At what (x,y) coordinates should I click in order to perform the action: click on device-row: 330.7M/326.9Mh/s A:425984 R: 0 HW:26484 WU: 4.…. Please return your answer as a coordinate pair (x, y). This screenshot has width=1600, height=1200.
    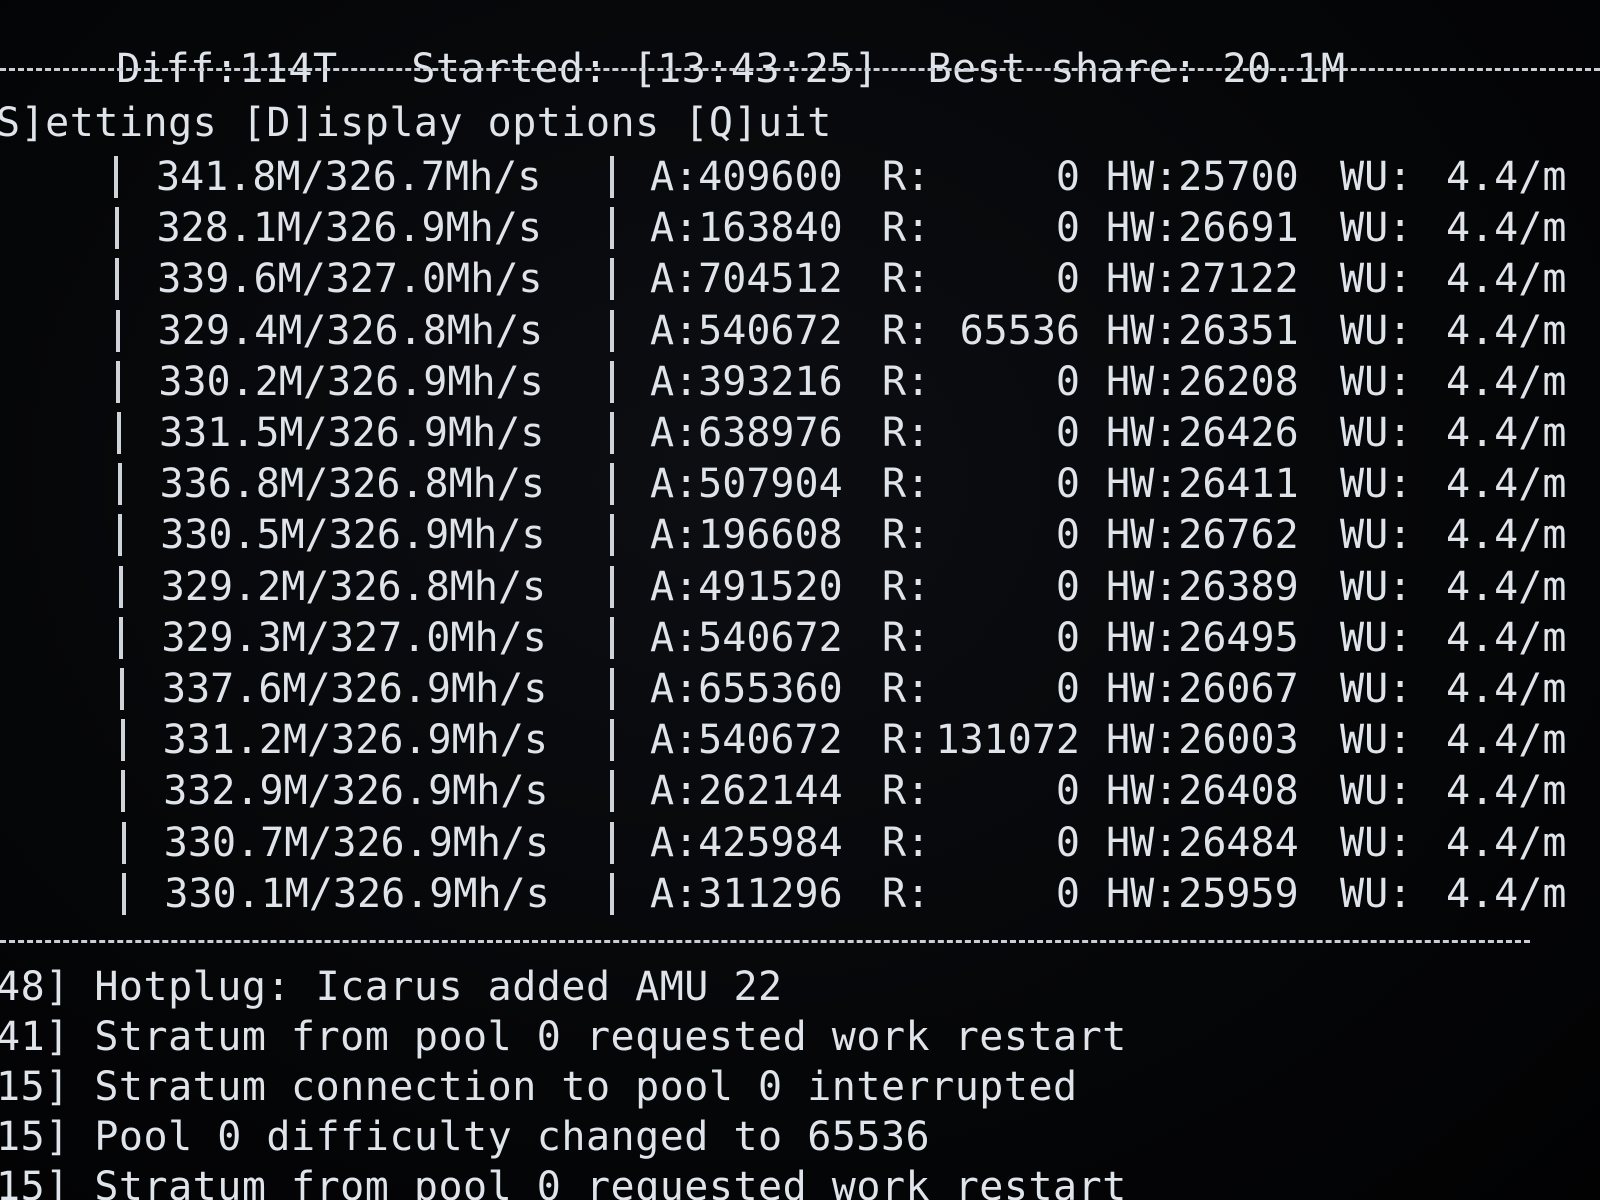
    Looking at the image, I should click on (800, 843).